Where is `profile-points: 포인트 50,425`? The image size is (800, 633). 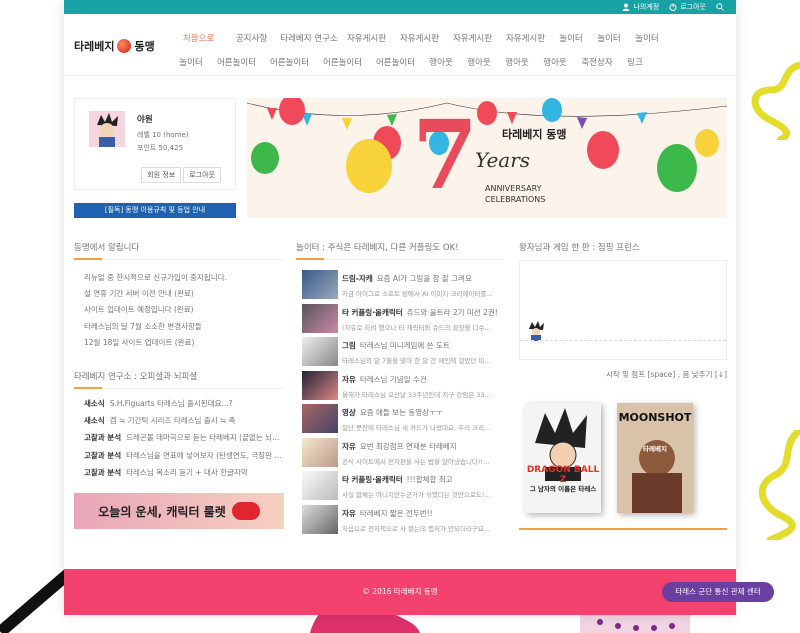
profile-points: 포인트 50,425 is located at coordinates (160, 148).